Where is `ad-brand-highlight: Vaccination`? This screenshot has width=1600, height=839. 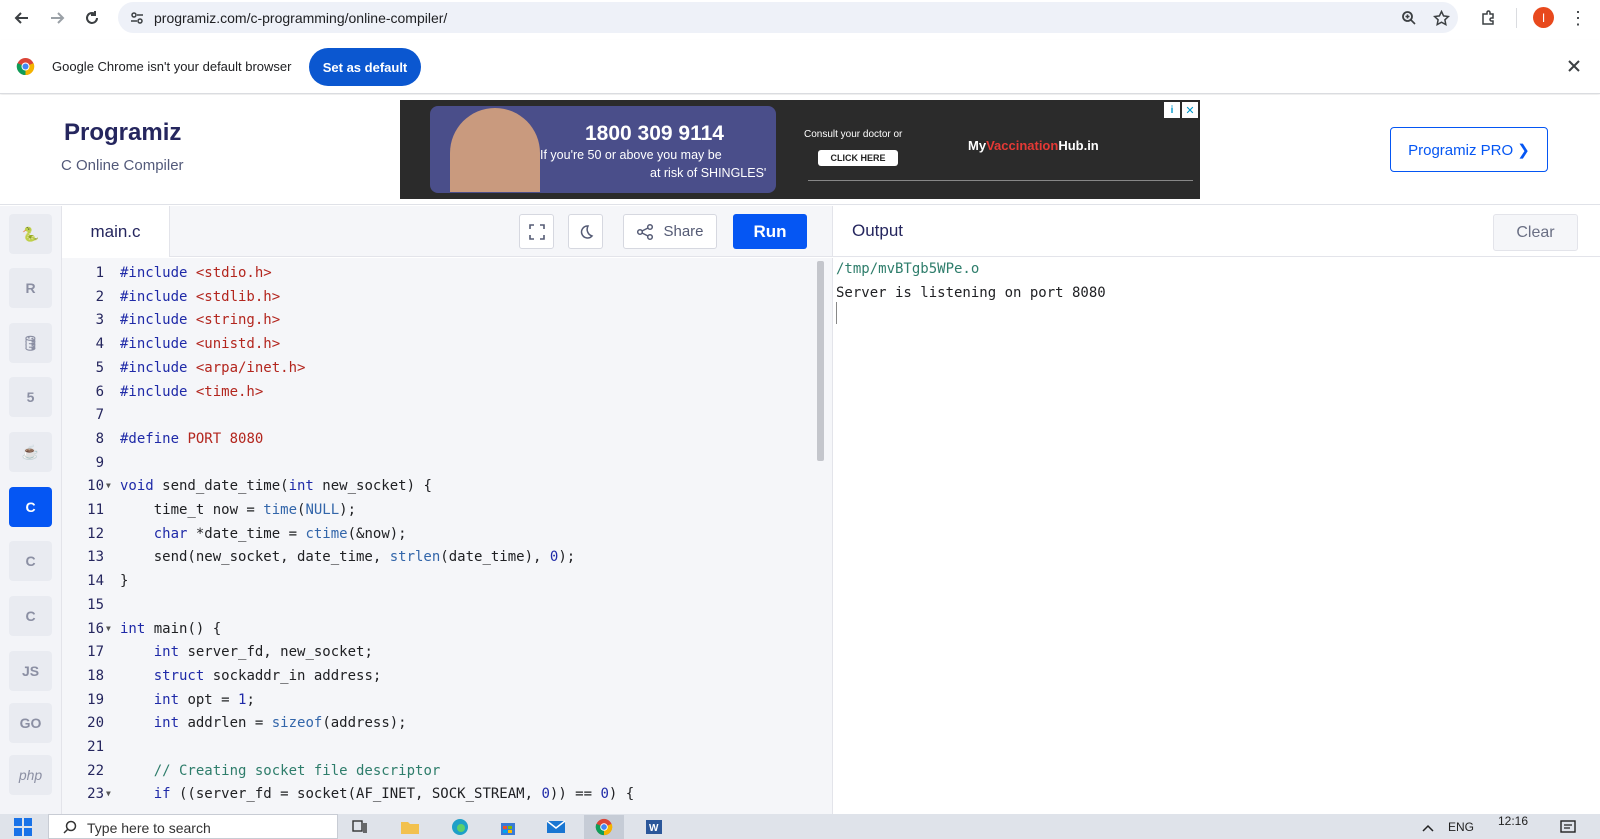 ad-brand-highlight: Vaccination is located at coordinates (1022, 145).